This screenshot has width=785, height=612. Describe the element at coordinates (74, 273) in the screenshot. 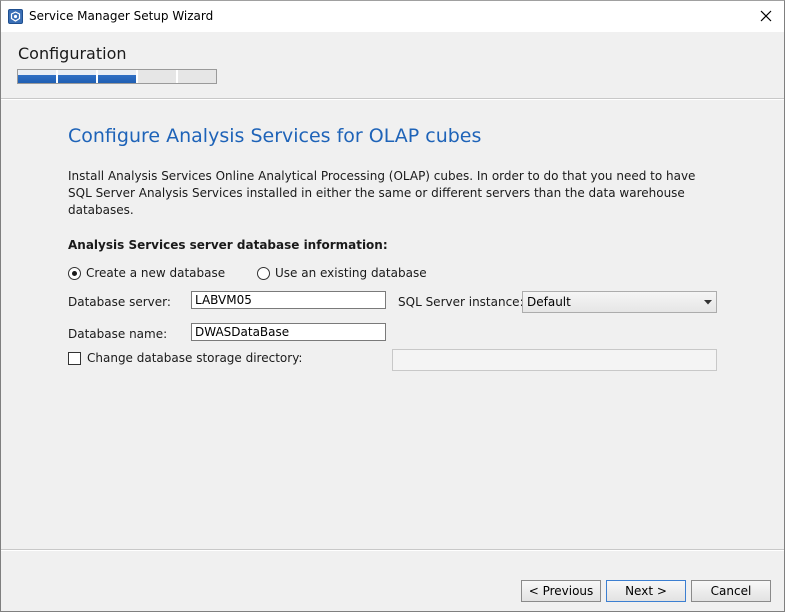

I see `radio-checked-icon` at that location.